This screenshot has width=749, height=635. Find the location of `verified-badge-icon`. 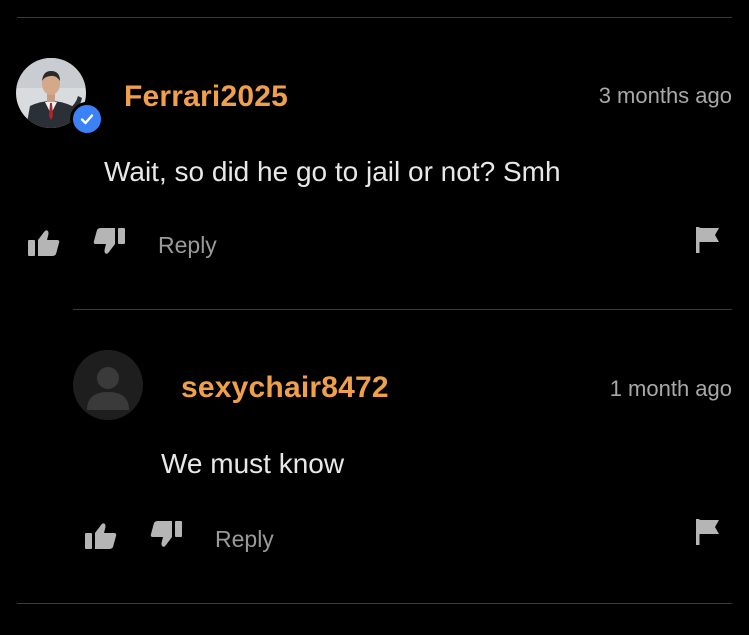

verified-badge-icon is located at coordinates (87, 119).